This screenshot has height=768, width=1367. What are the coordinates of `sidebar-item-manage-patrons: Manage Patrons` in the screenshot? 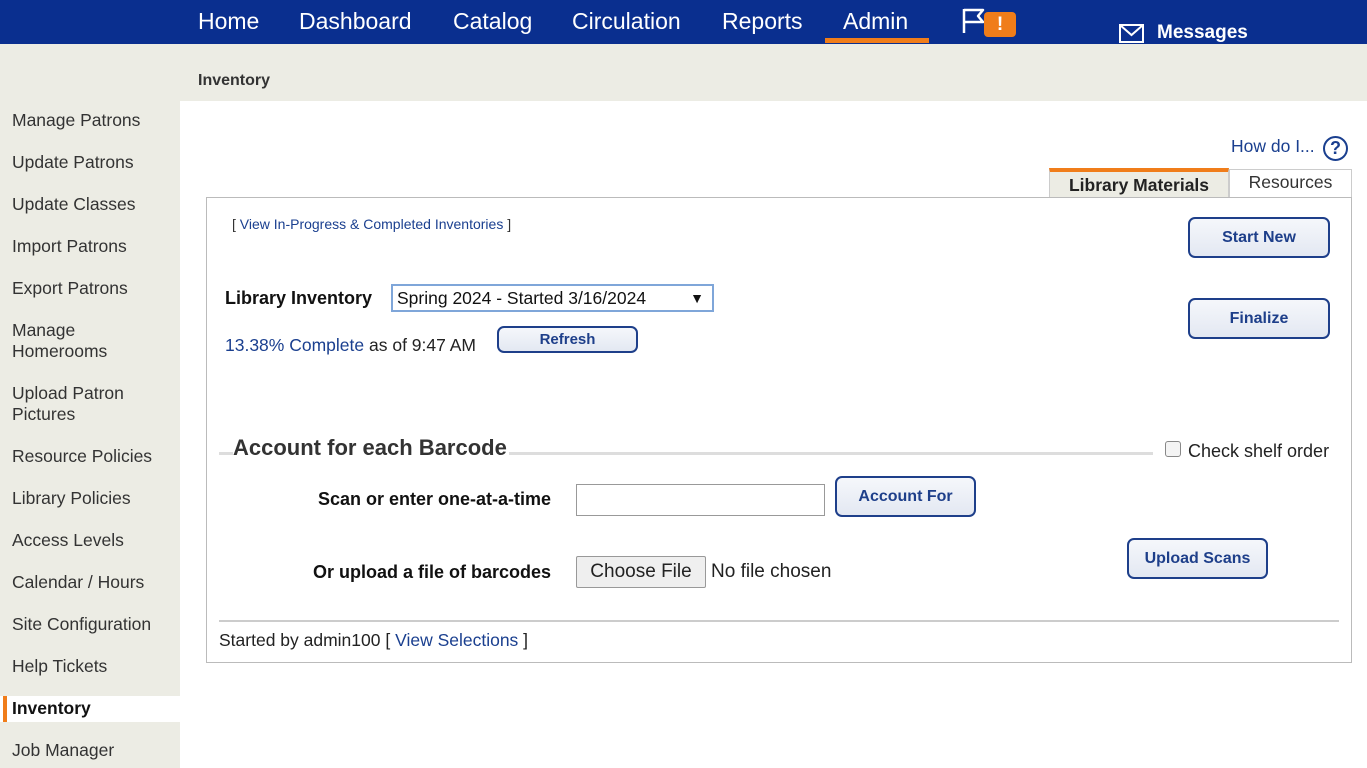 It's located at (94, 120).